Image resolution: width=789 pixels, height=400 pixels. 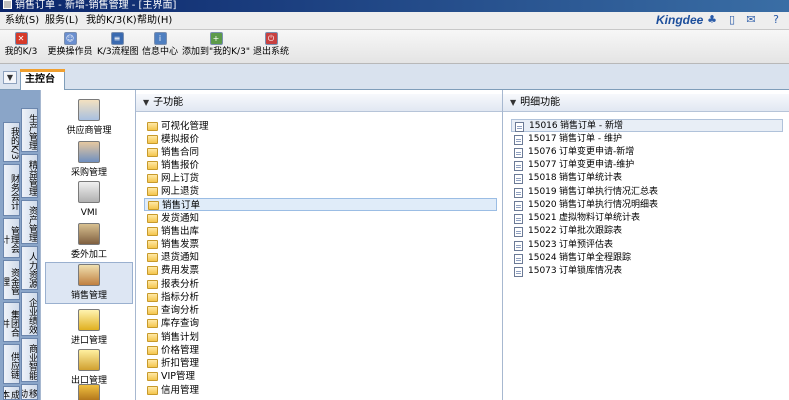 I want to click on module-import: 进口管理, so click(x=89, y=328).